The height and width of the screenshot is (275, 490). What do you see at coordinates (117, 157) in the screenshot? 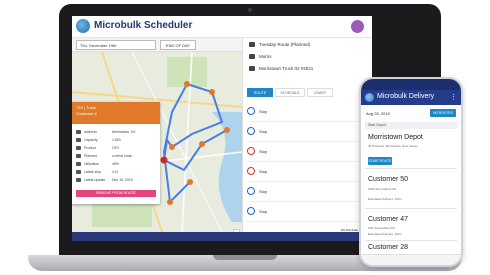
I see `truck-row: Planned current route` at bounding box center [117, 157].